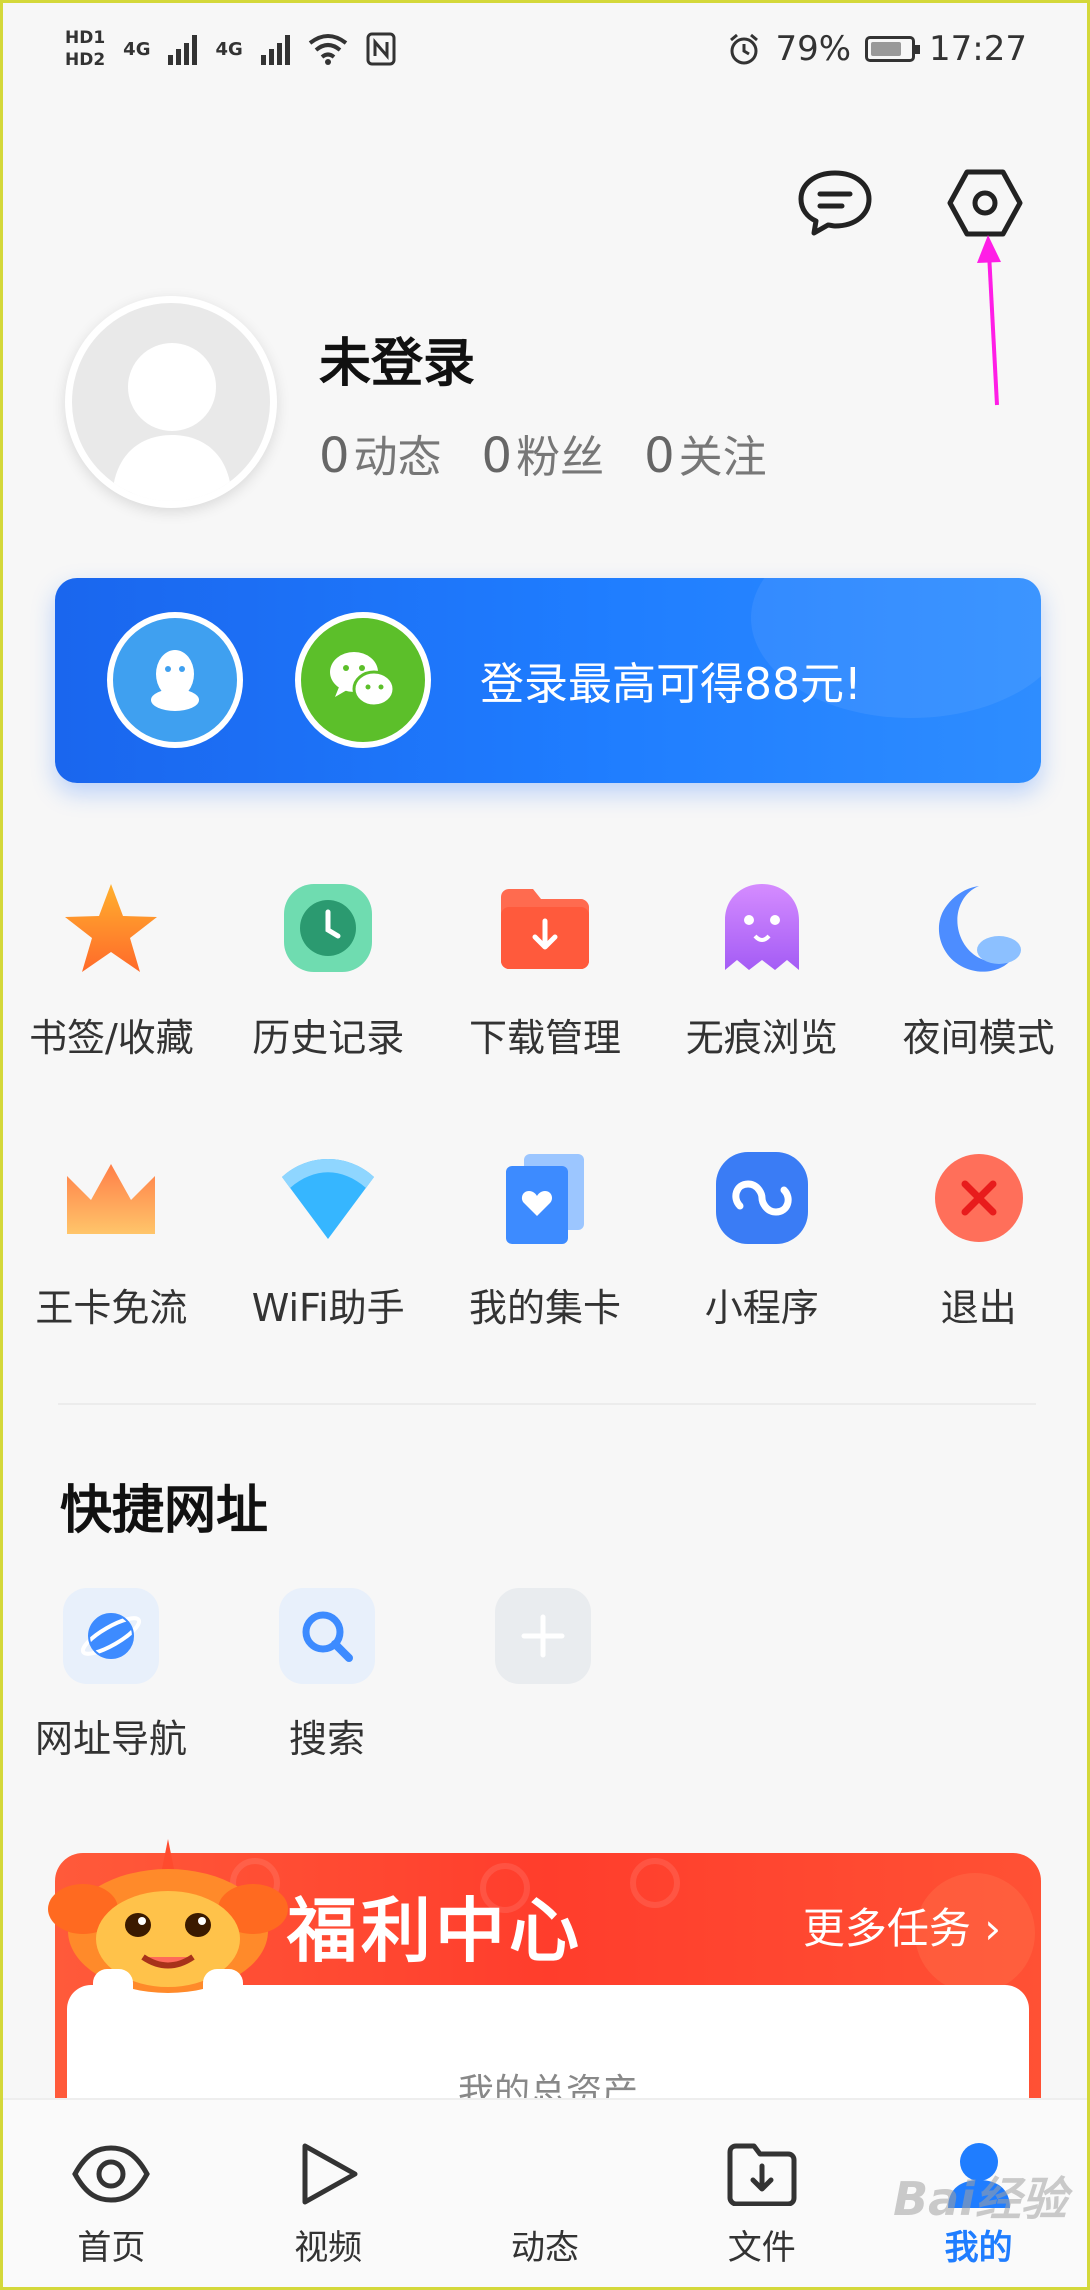  What do you see at coordinates (705, 453) in the screenshot?
I see `stat-following: 0关注` at bounding box center [705, 453].